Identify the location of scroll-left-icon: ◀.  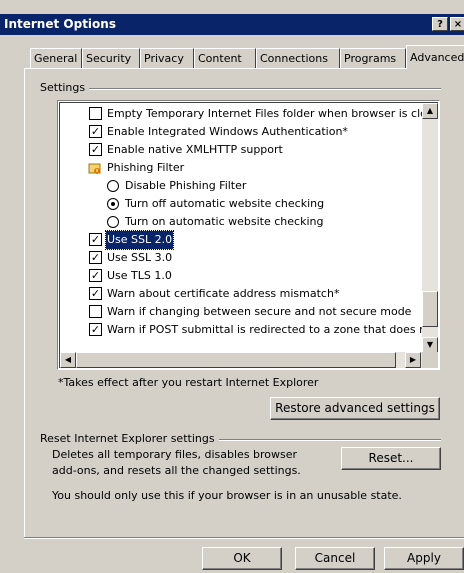
(68, 360).